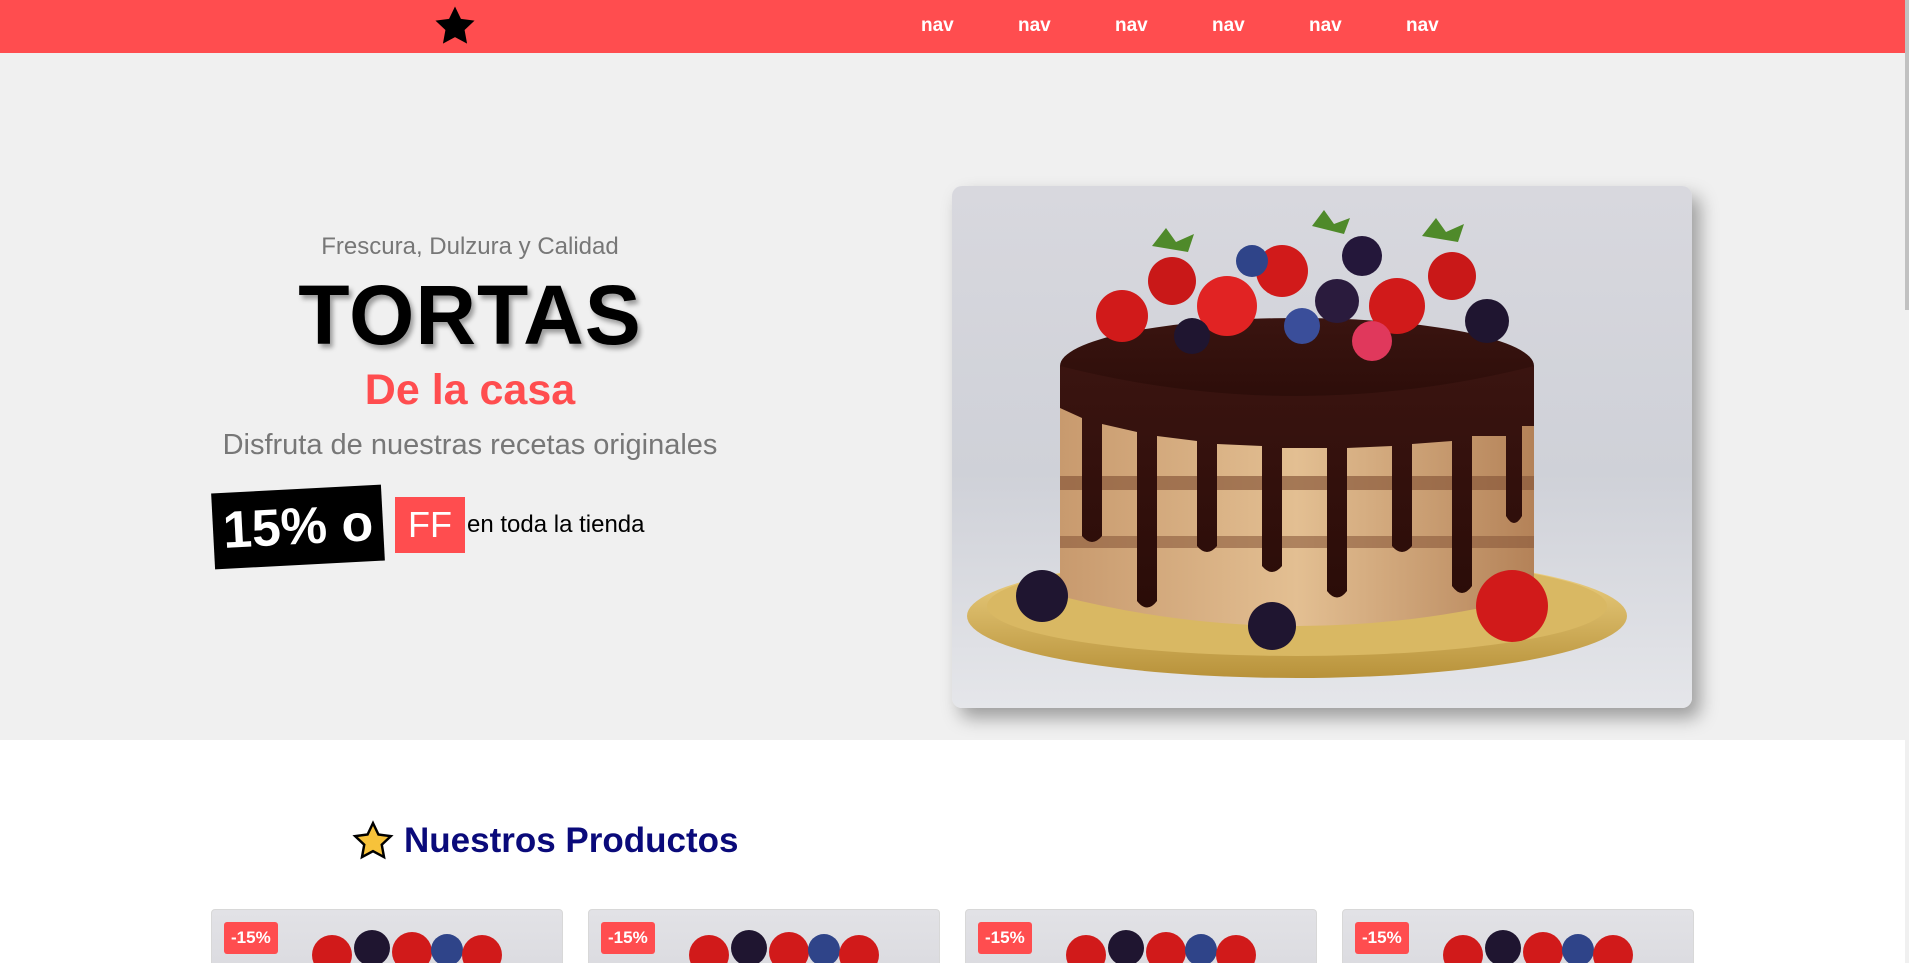 The width and height of the screenshot is (1909, 963). Describe the element at coordinates (571, 840) in the screenshot. I see `products-title: Nuestros Productos` at that location.